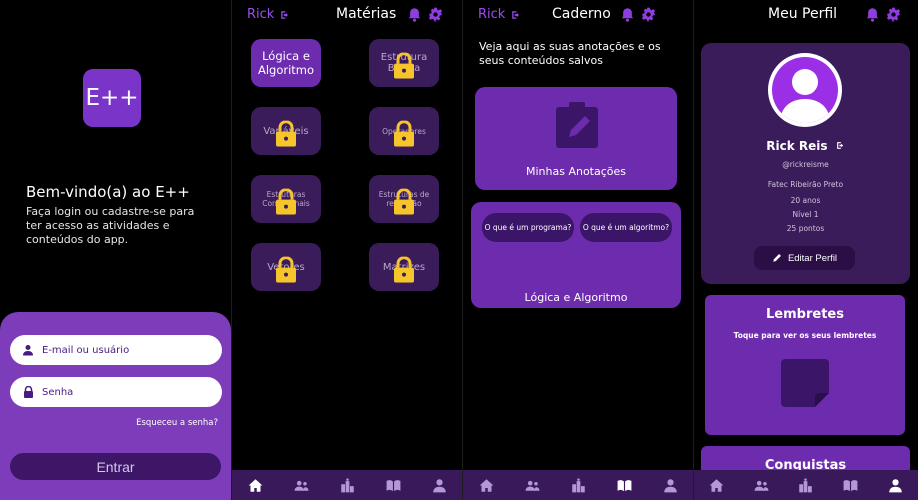 The image size is (918, 500). I want to click on user-input: E-mail ou usuário, so click(116, 350).